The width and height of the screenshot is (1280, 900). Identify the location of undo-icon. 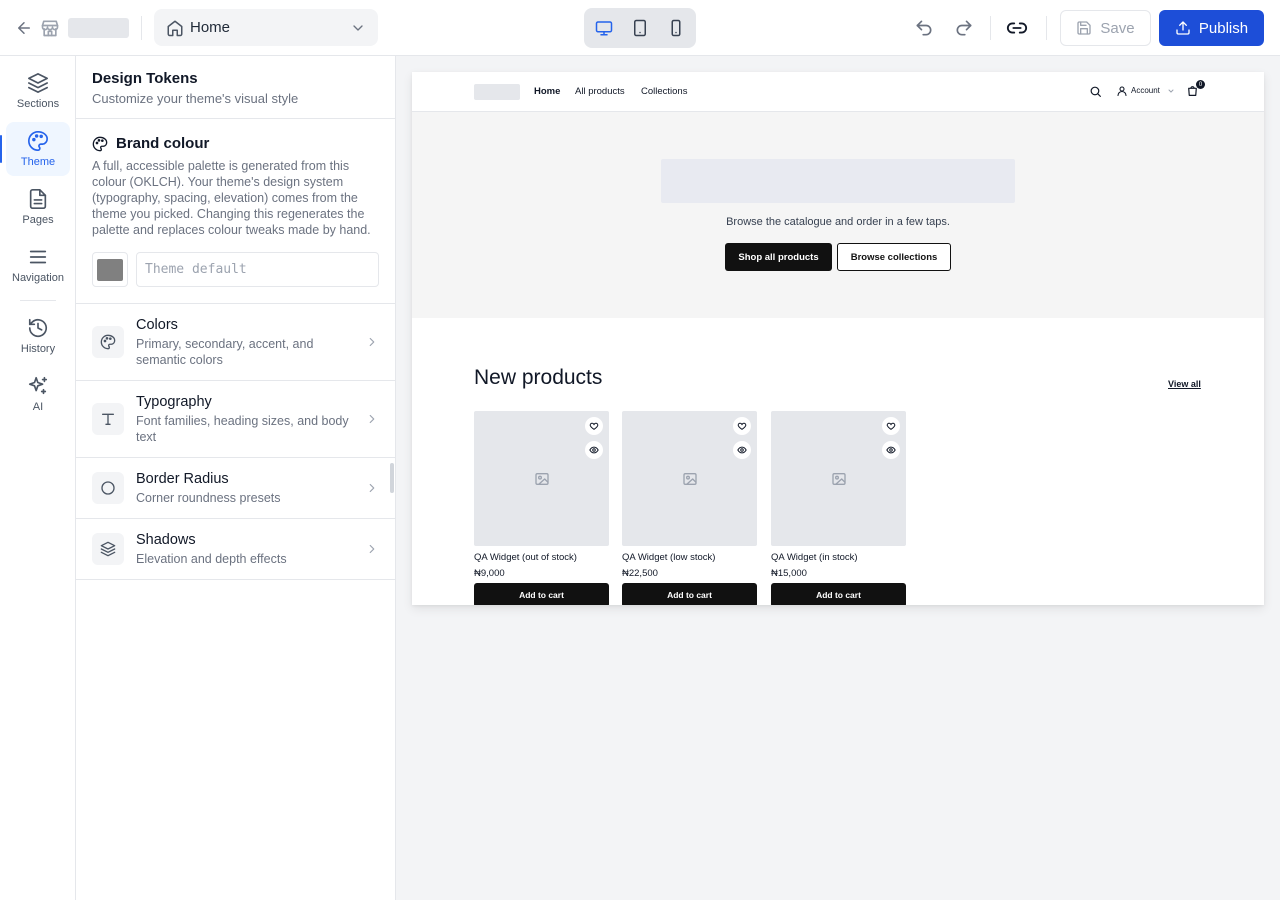
(924, 28).